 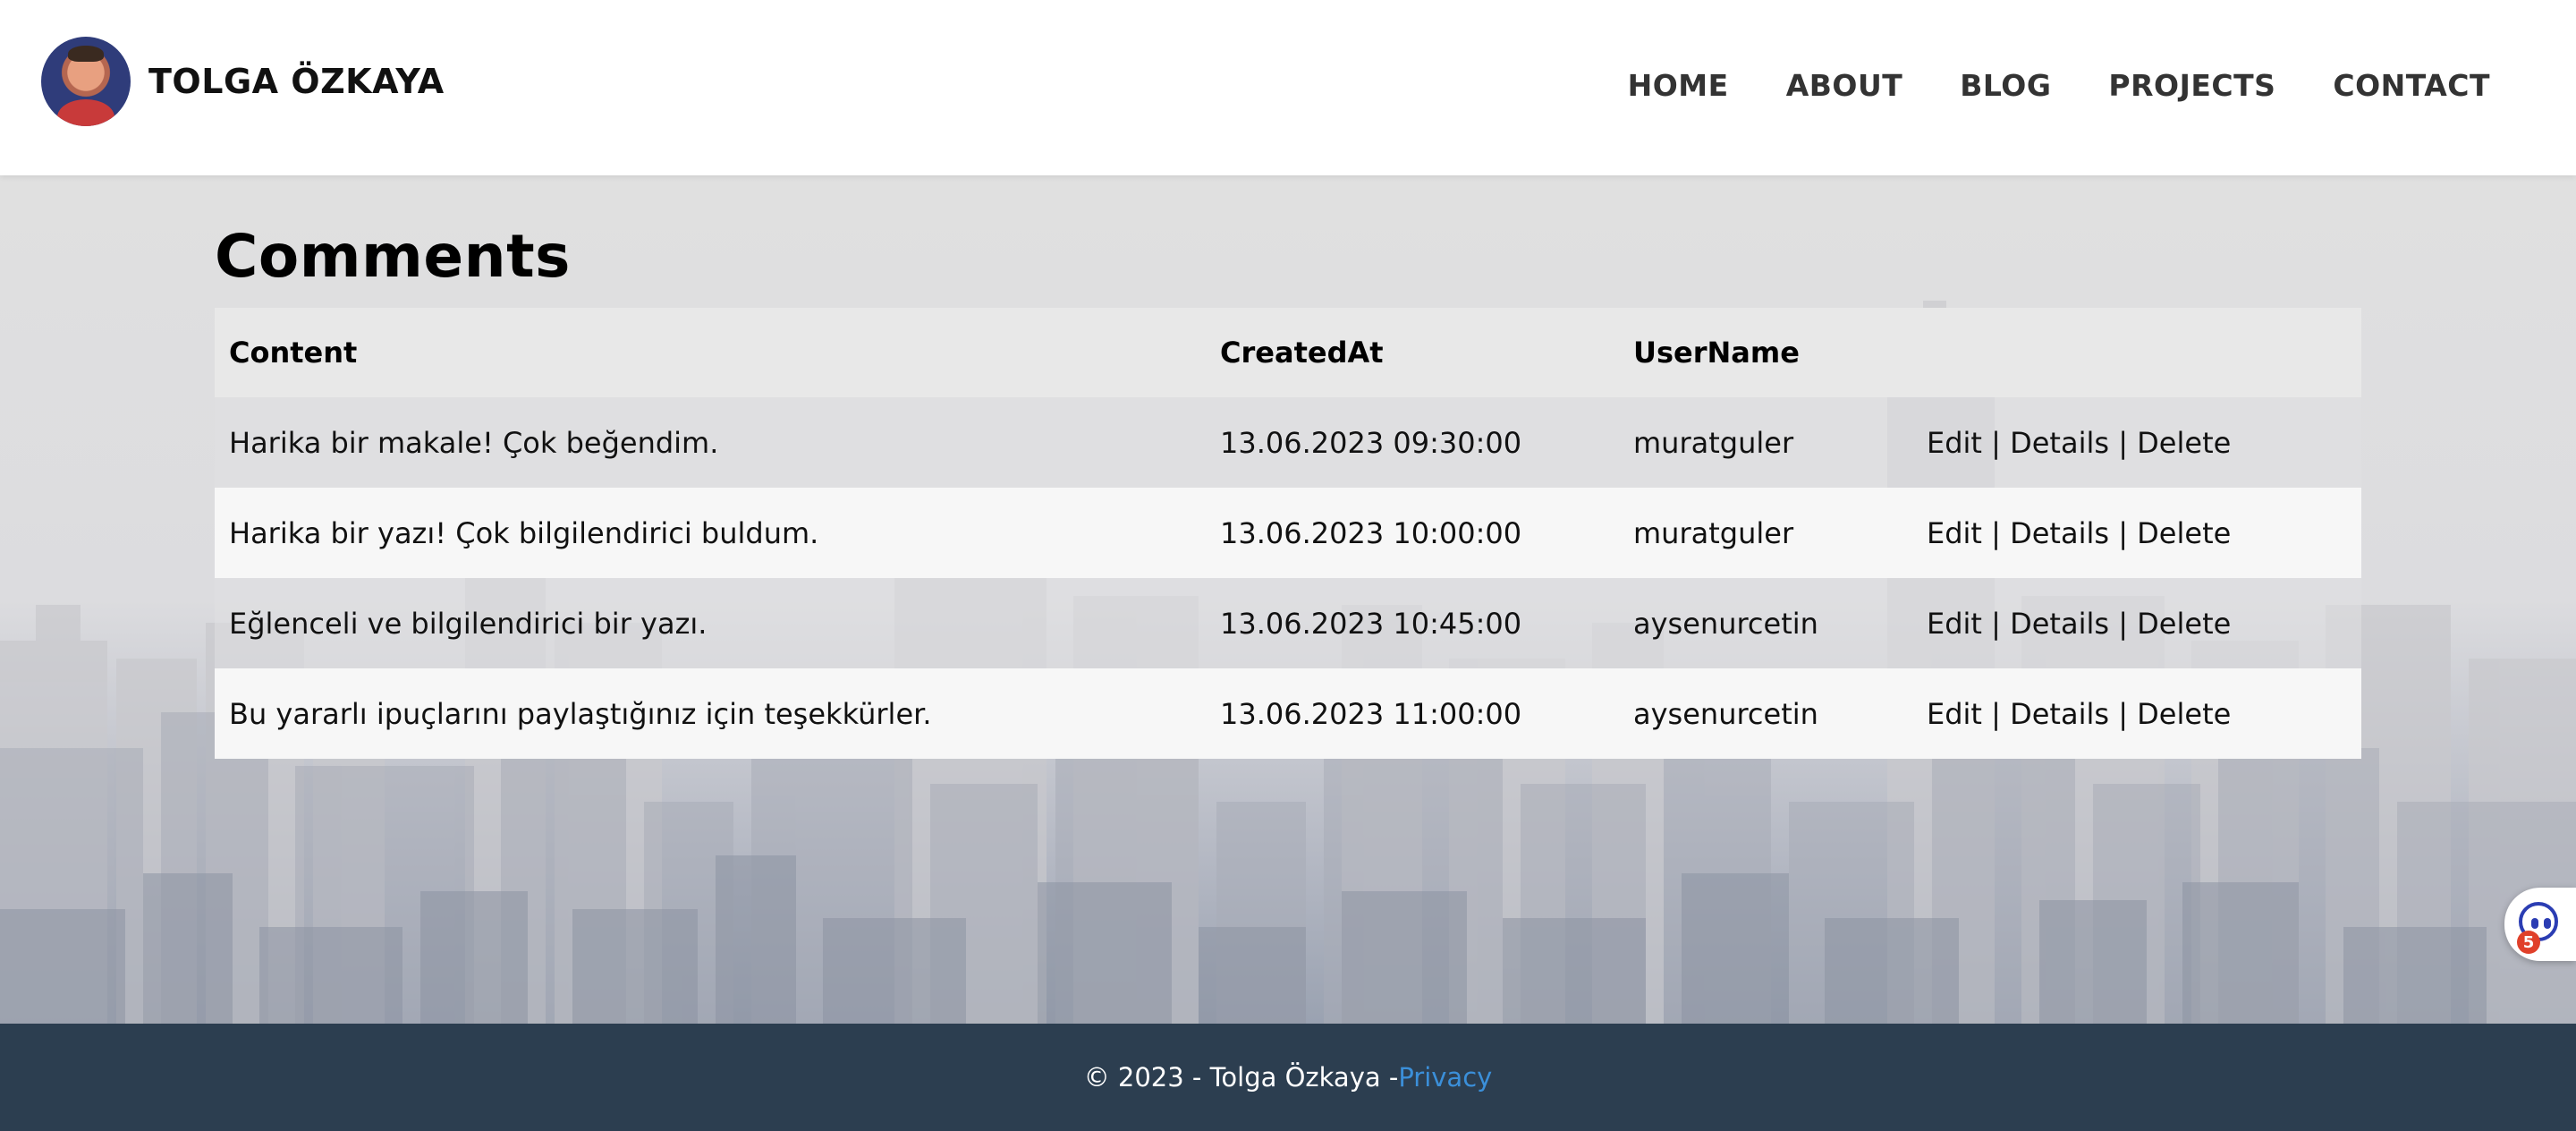 I want to click on notification-badge: 5, so click(x=2528, y=942).